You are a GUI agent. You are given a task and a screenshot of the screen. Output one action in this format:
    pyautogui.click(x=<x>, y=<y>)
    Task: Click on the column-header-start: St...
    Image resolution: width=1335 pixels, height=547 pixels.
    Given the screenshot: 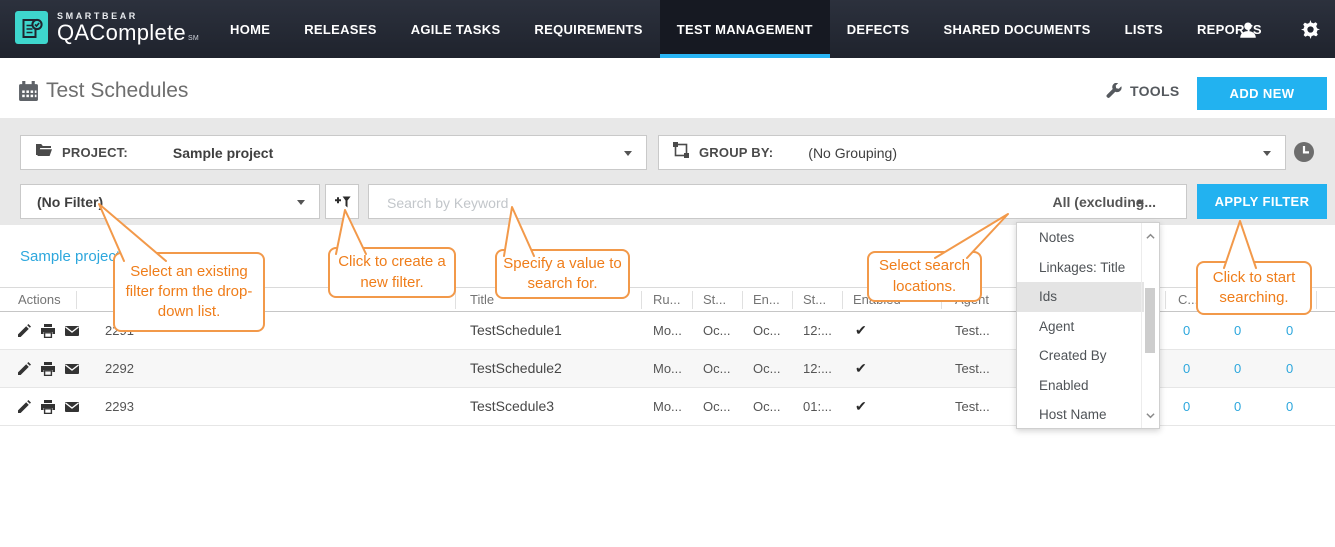 What is the action you would take?
    pyautogui.click(x=714, y=300)
    